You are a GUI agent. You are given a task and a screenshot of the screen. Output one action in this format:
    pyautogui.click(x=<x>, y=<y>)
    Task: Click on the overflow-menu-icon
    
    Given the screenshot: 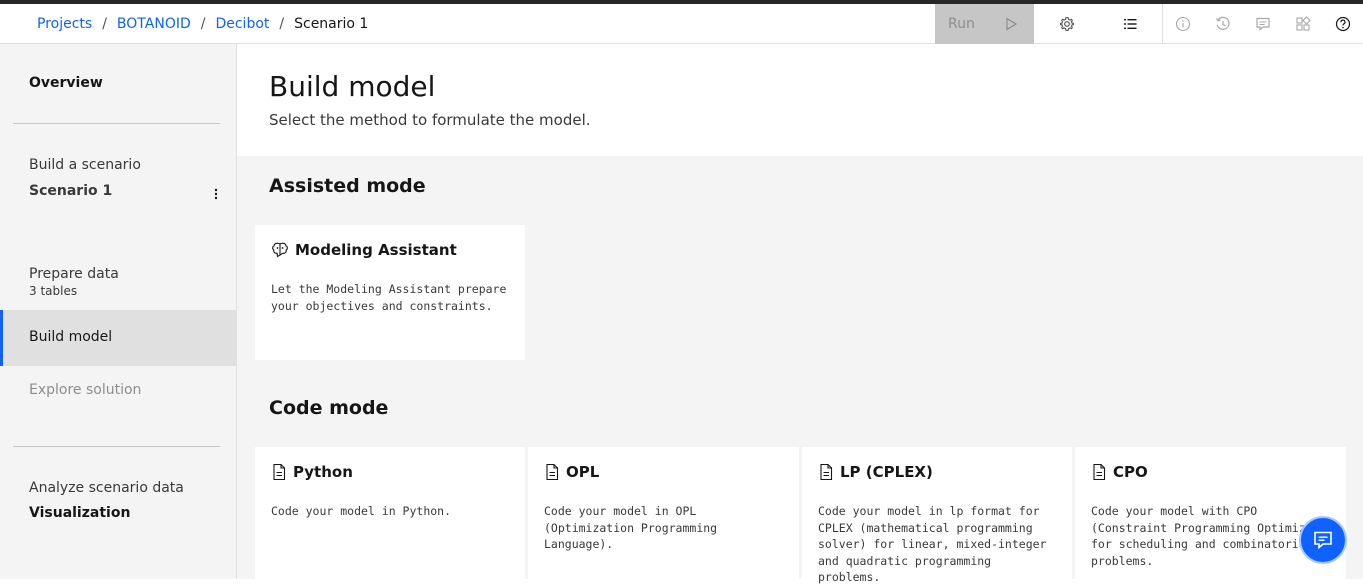 What is the action you would take?
    pyautogui.click(x=216, y=194)
    